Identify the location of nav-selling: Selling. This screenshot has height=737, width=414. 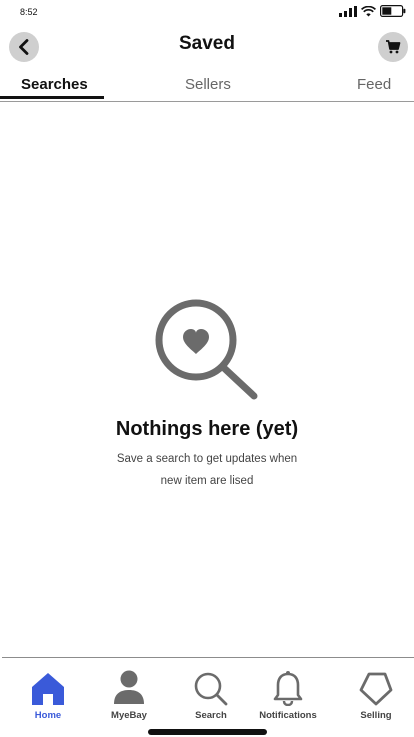
(375, 693).